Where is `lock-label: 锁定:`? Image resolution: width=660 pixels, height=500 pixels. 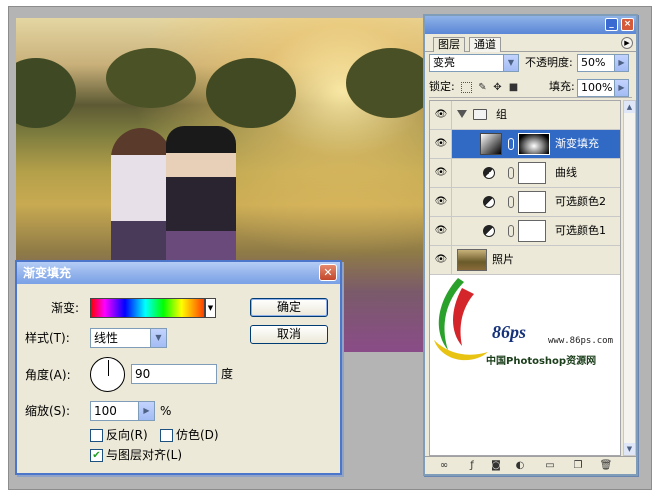 lock-label: 锁定: is located at coordinates (442, 86).